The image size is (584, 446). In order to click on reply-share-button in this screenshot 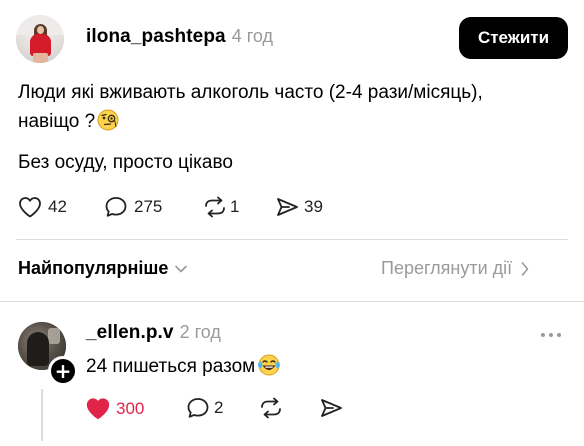, I will do `click(331, 408)`.